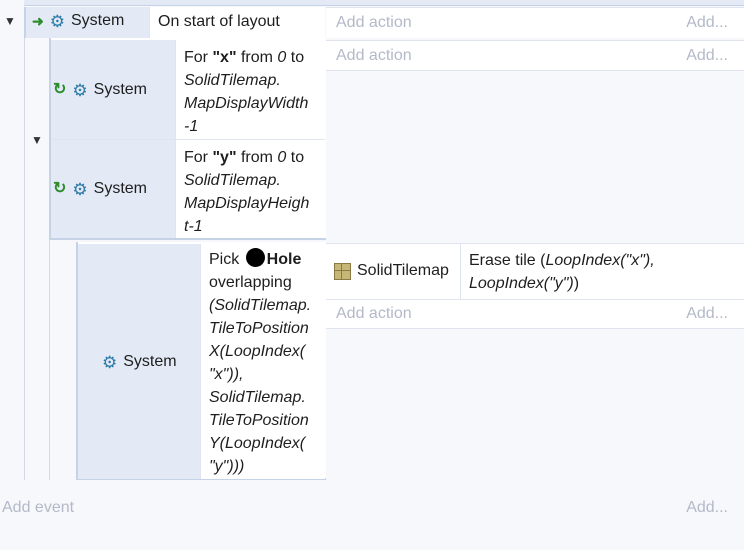 Image resolution: width=744 pixels, height=550 pixels. Describe the element at coordinates (38, 21) in the screenshot. I see `trigger-arrow-icon: ➜` at that location.